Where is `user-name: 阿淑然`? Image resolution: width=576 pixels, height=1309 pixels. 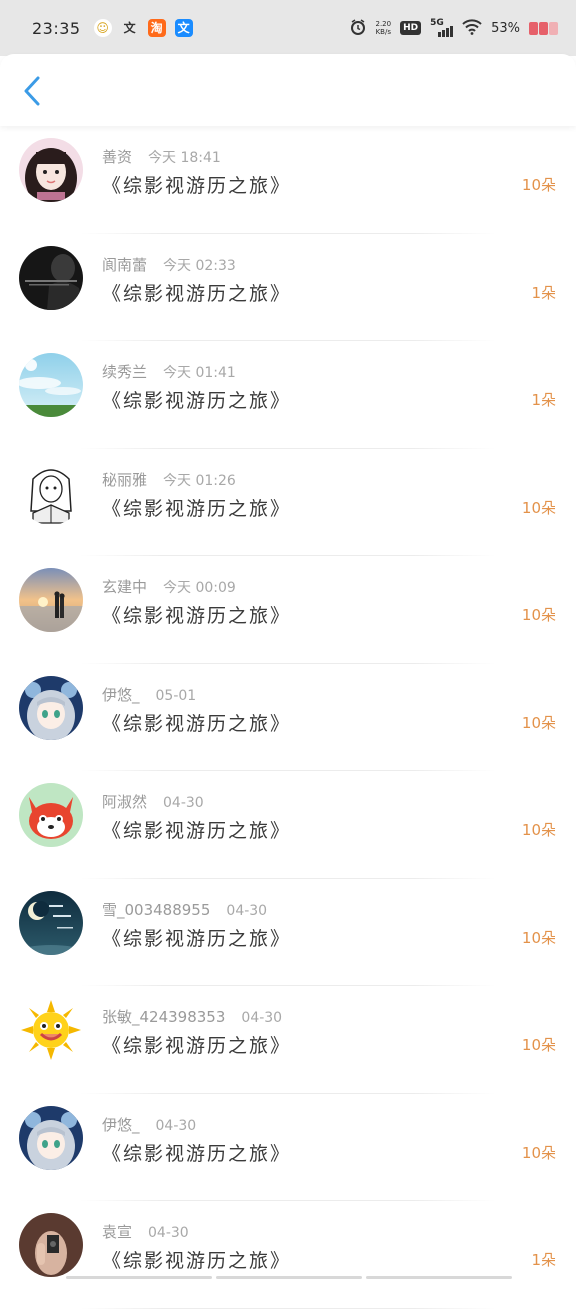
user-name: 阿淑然 is located at coordinates (124, 801).